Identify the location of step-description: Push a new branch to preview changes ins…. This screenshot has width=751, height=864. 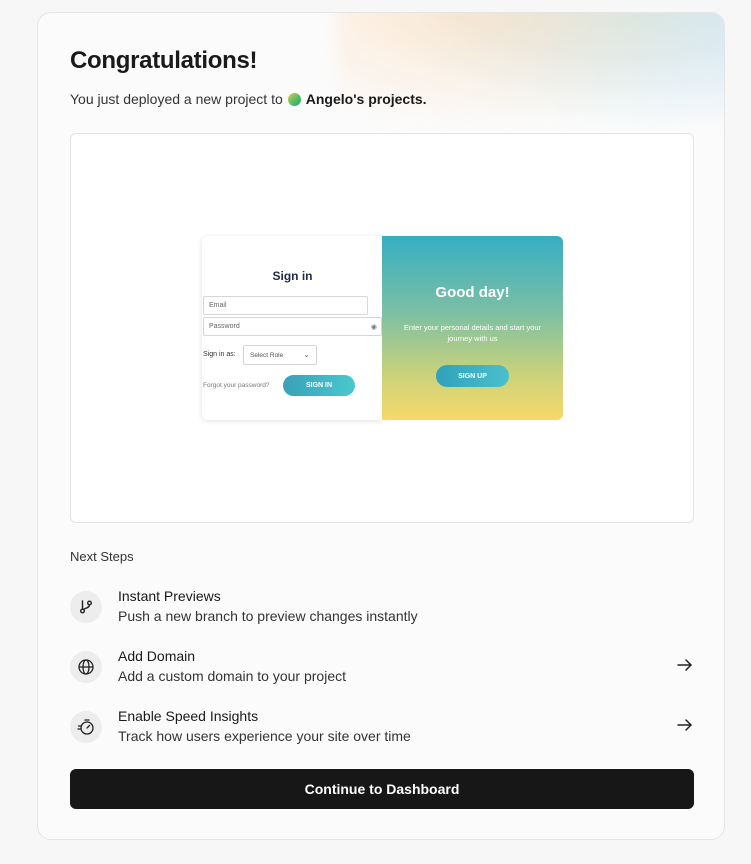
(268, 616).